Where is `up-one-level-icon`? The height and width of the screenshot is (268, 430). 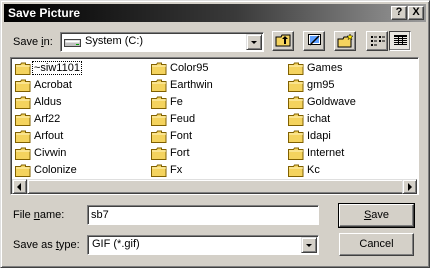 up-one-level-icon is located at coordinates (283, 40).